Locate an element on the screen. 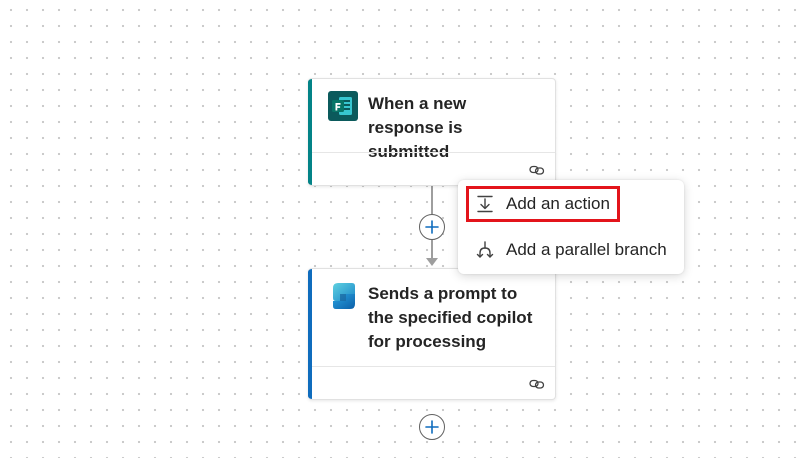 This screenshot has height=458, width=808. copilot-studio-icon is located at coordinates (343, 296).